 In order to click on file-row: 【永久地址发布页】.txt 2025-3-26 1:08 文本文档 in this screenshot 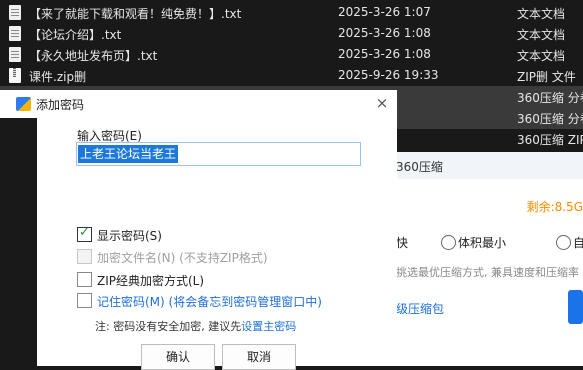, I will do `click(291, 55)`.